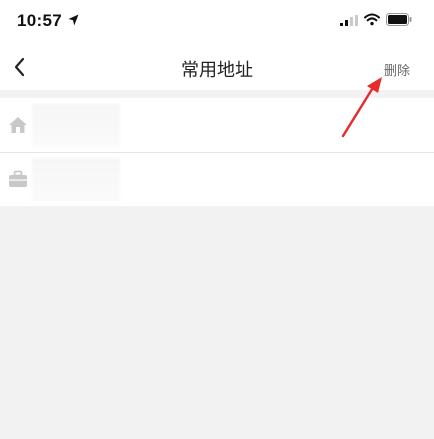  I want to click on status-bar: 10:57, so click(217, 22).